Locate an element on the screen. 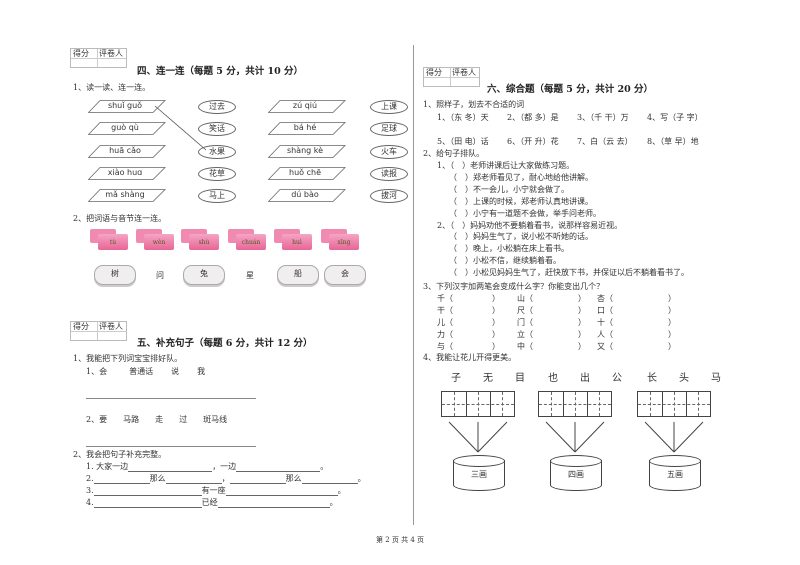  flower-pot: 三画 is located at coordinates (479, 473).